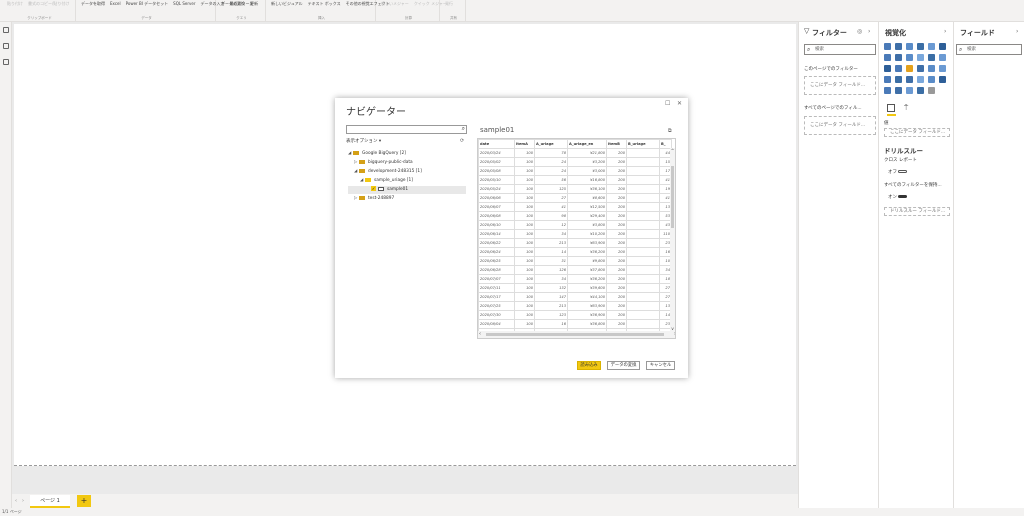 Image resolution: width=1024 pixels, height=516 pixels. I want to click on ribbon-button: 新しいメジャー, so click(395, 3).